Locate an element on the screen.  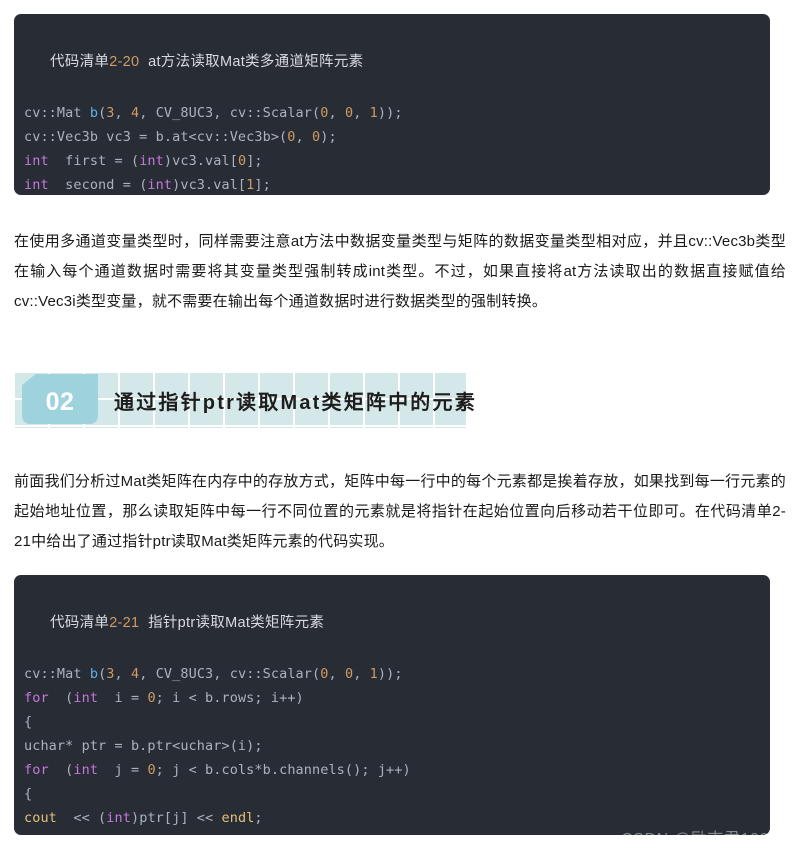
code-title-suffix: 指针ptr读取Mat类矩阵元素 is located at coordinates (232, 623).